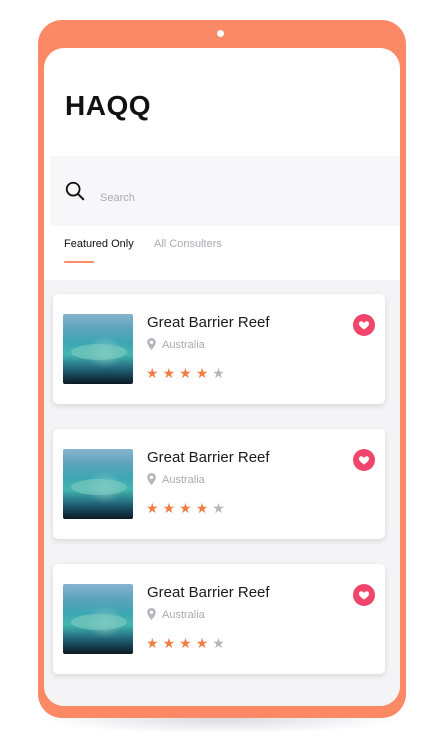  I want to click on search-bar: Search, so click(225, 191).